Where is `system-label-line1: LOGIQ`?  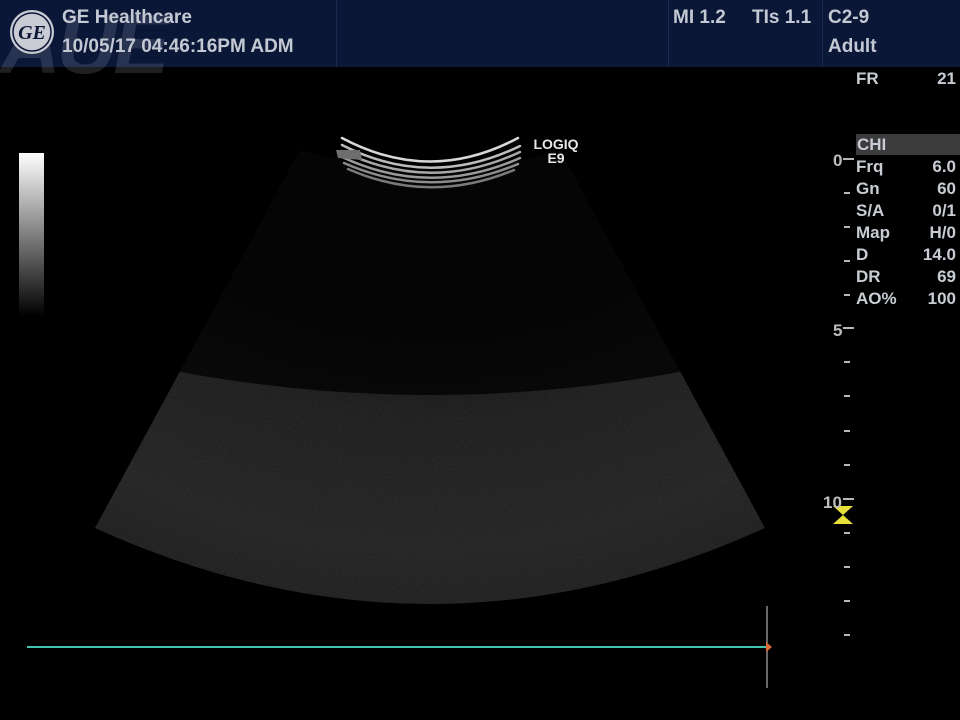 system-label-line1: LOGIQ is located at coordinates (556, 144).